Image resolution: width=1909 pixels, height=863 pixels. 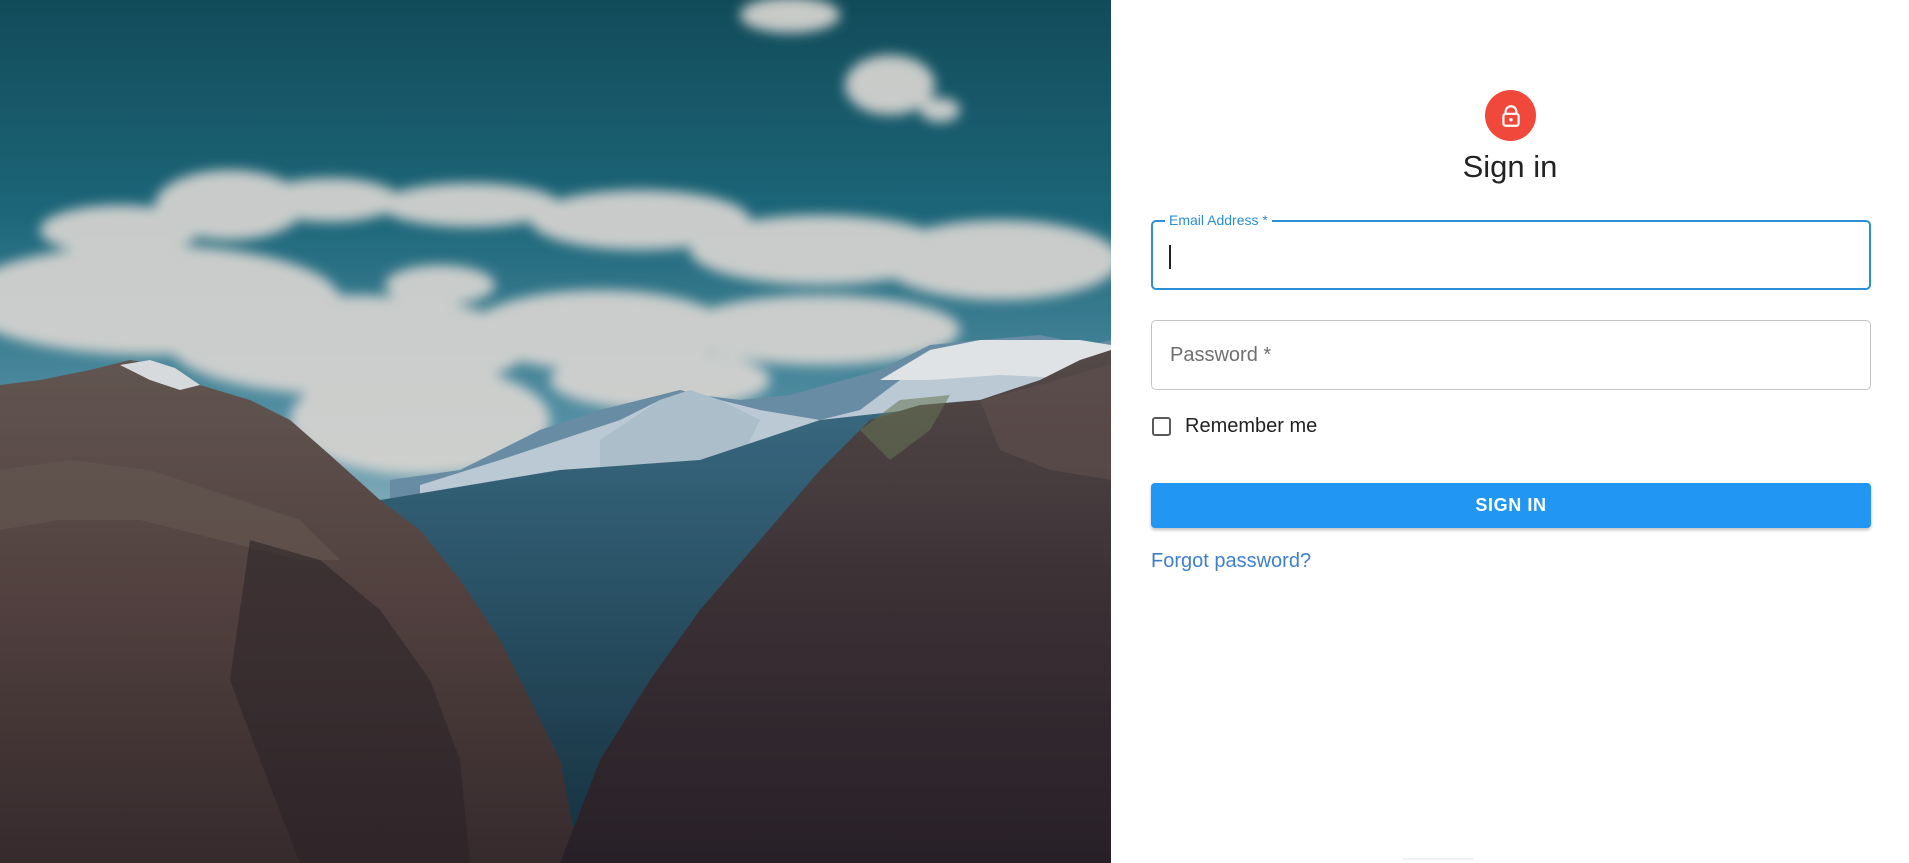 What do you see at coordinates (1511, 255) in the screenshot?
I see `email-input` at bounding box center [1511, 255].